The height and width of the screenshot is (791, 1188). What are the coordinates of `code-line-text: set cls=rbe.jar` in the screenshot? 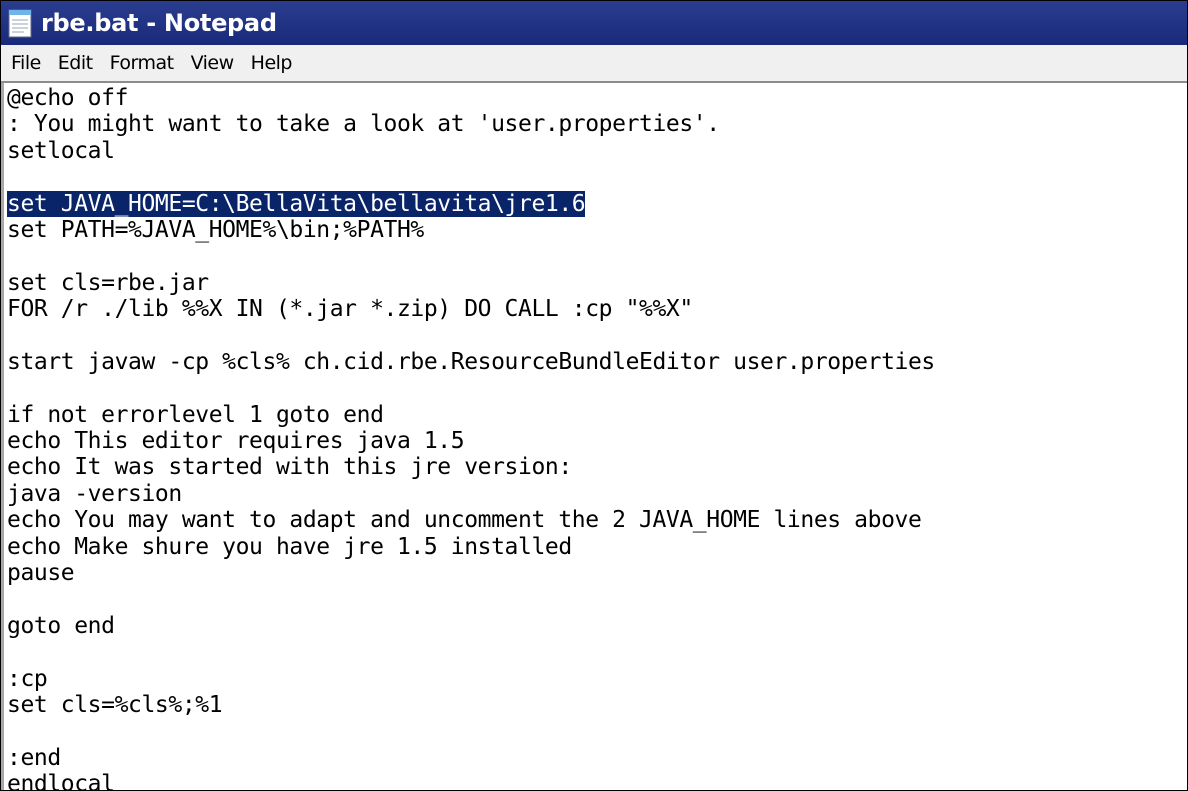 It's located at (108, 282).